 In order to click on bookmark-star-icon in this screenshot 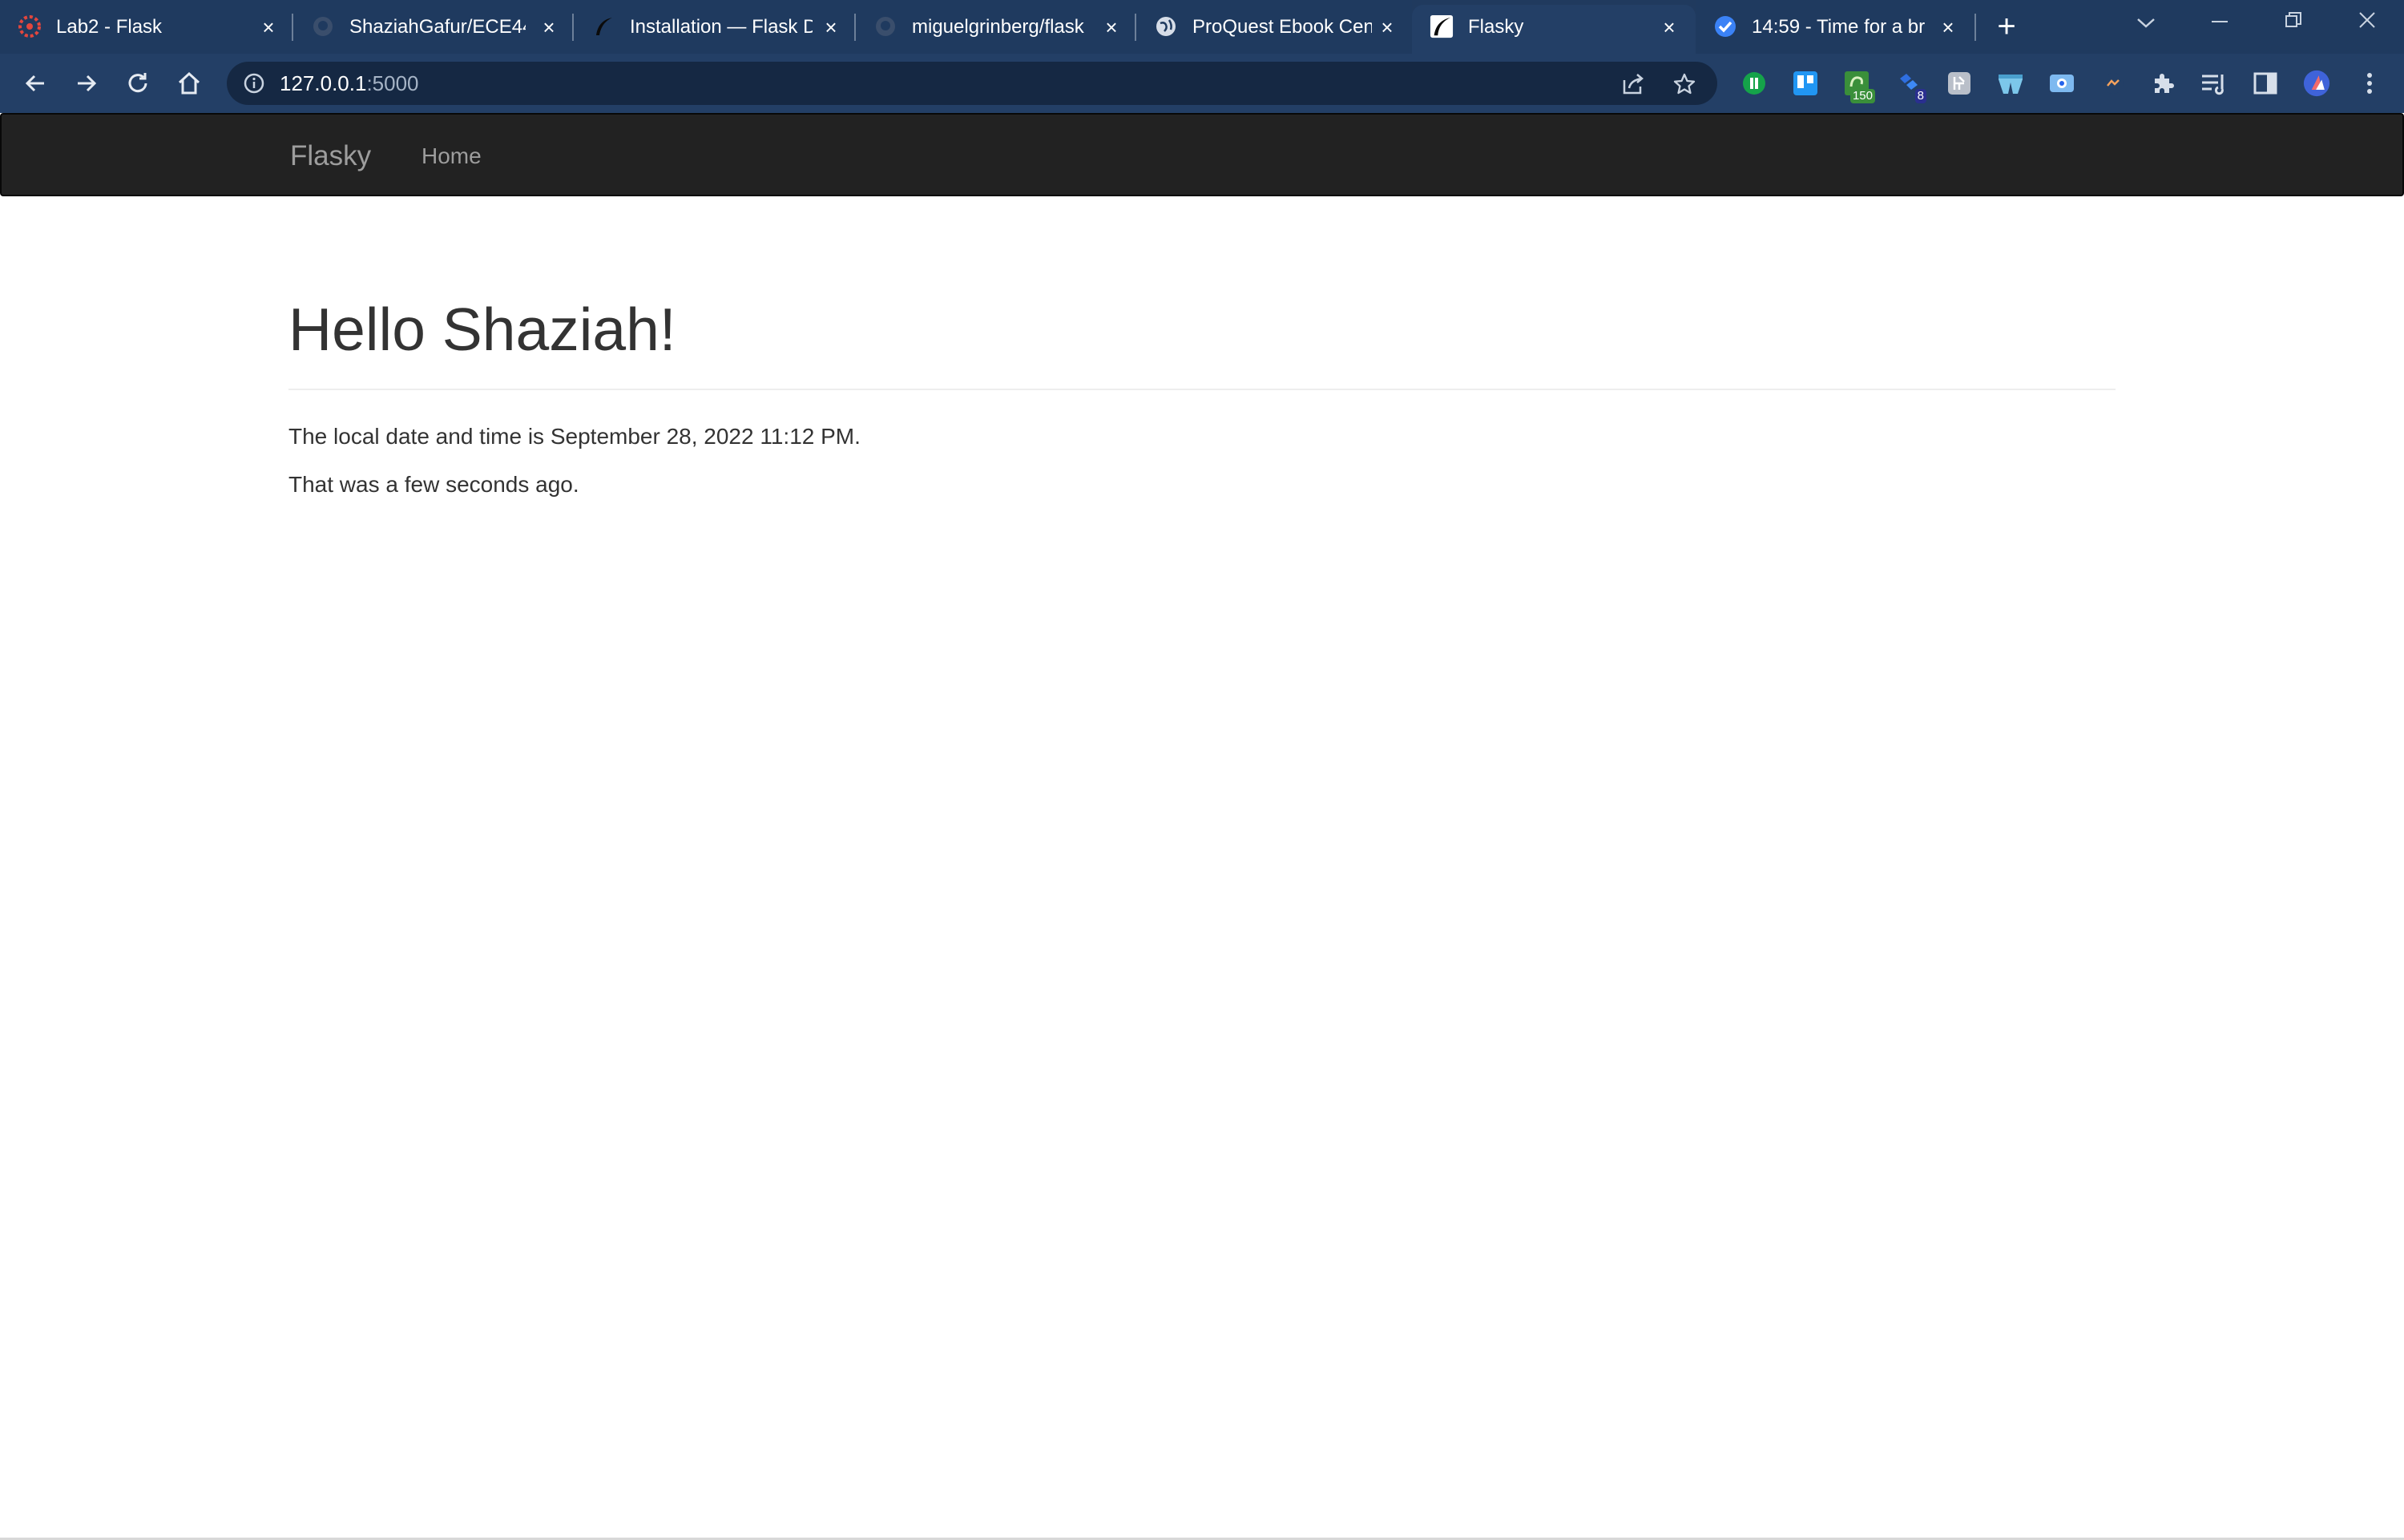, I will do `click(1684, 84)`.